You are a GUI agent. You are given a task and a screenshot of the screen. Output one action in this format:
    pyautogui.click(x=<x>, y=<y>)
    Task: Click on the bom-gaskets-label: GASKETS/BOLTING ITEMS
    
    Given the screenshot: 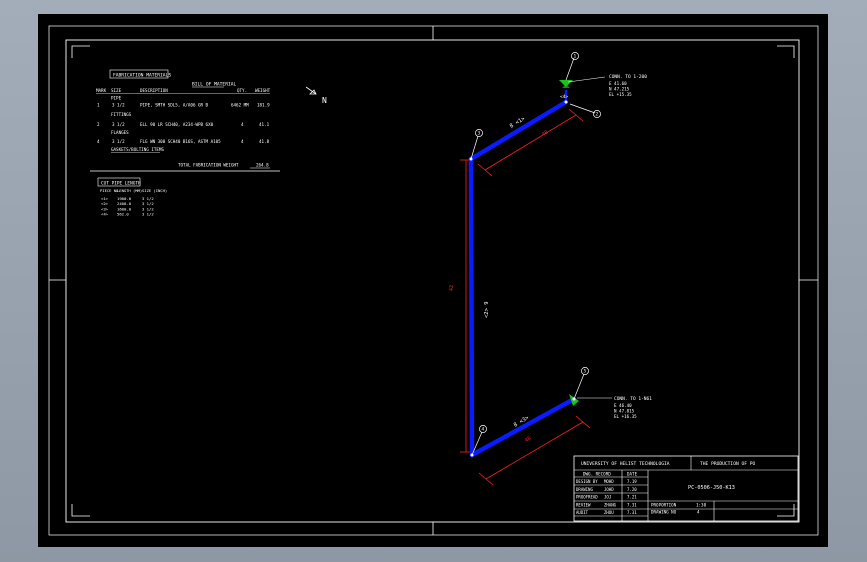 What is the action you would take?
    pyautogui.click(x=137, y=149)
    